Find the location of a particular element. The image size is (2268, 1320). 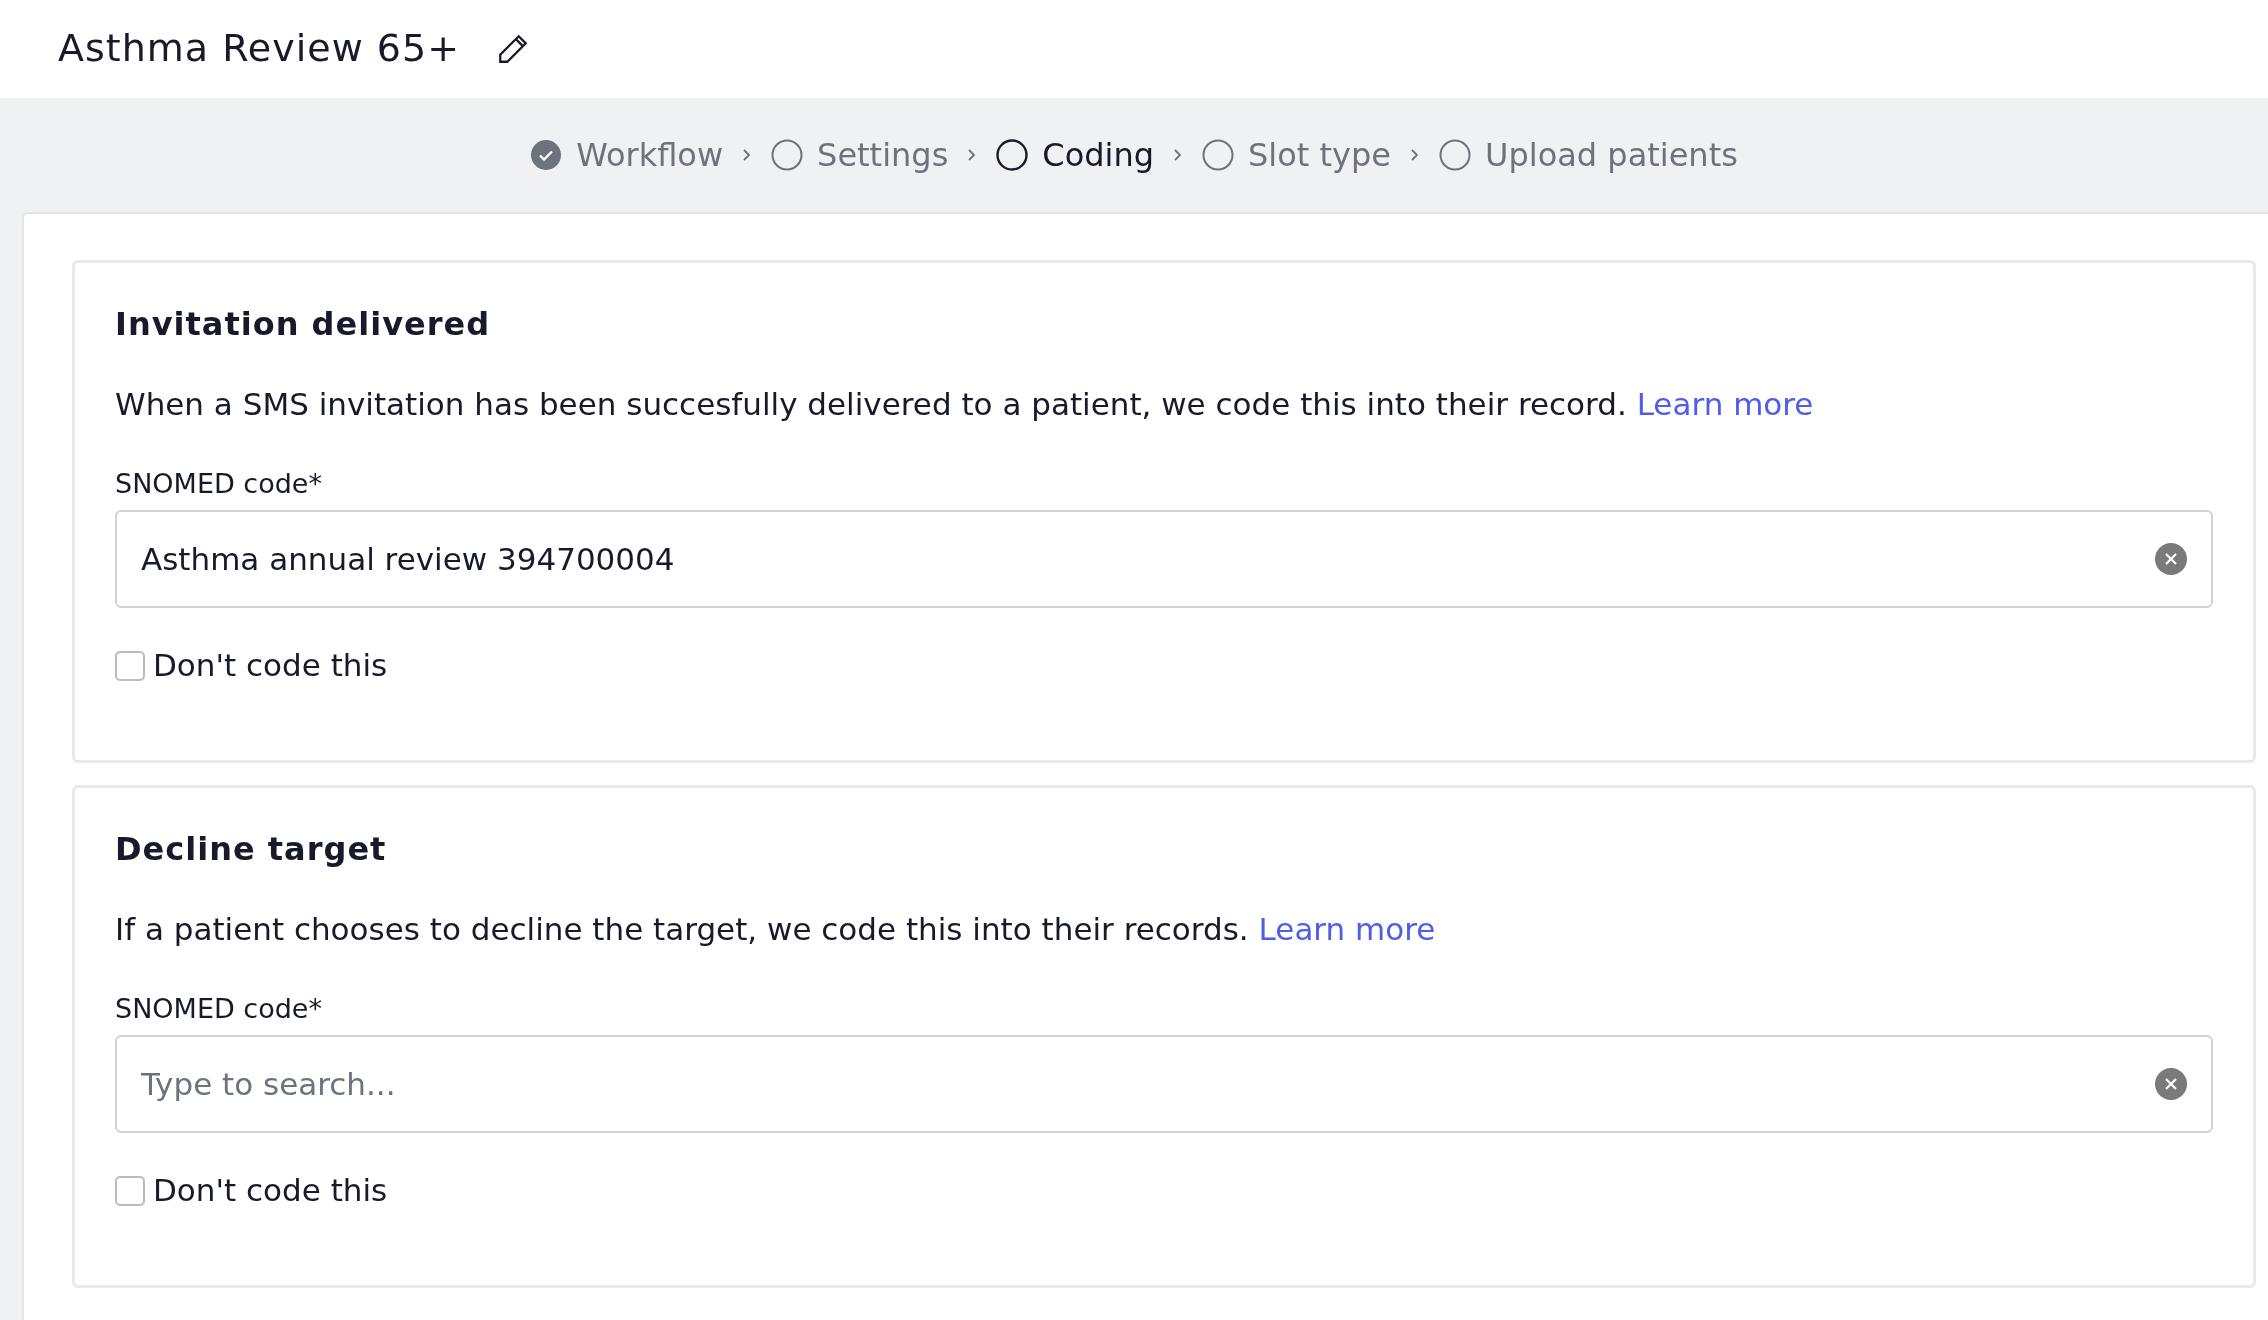

section-description: When a SMS invitation has been succesfully delivered to a patient, we code this into their record. Learn more is located at coordinates (965, 405).